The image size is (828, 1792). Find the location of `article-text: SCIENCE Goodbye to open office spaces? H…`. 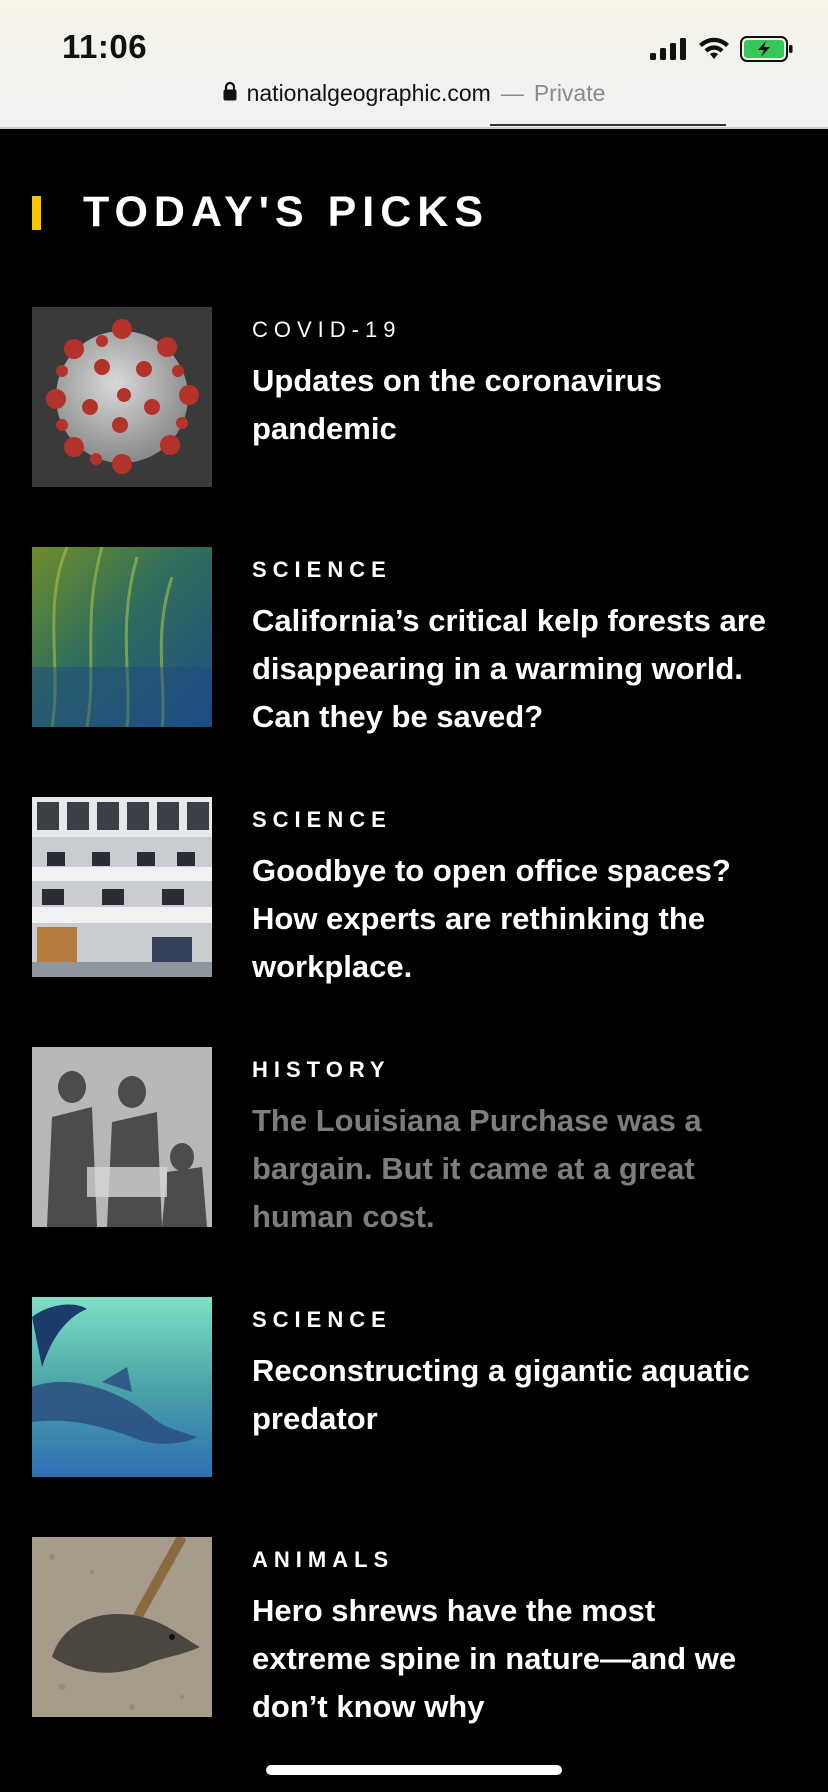

article-text: SCIENCE Goodbye to open office spaces? H… is located at coordinates (512, 894).